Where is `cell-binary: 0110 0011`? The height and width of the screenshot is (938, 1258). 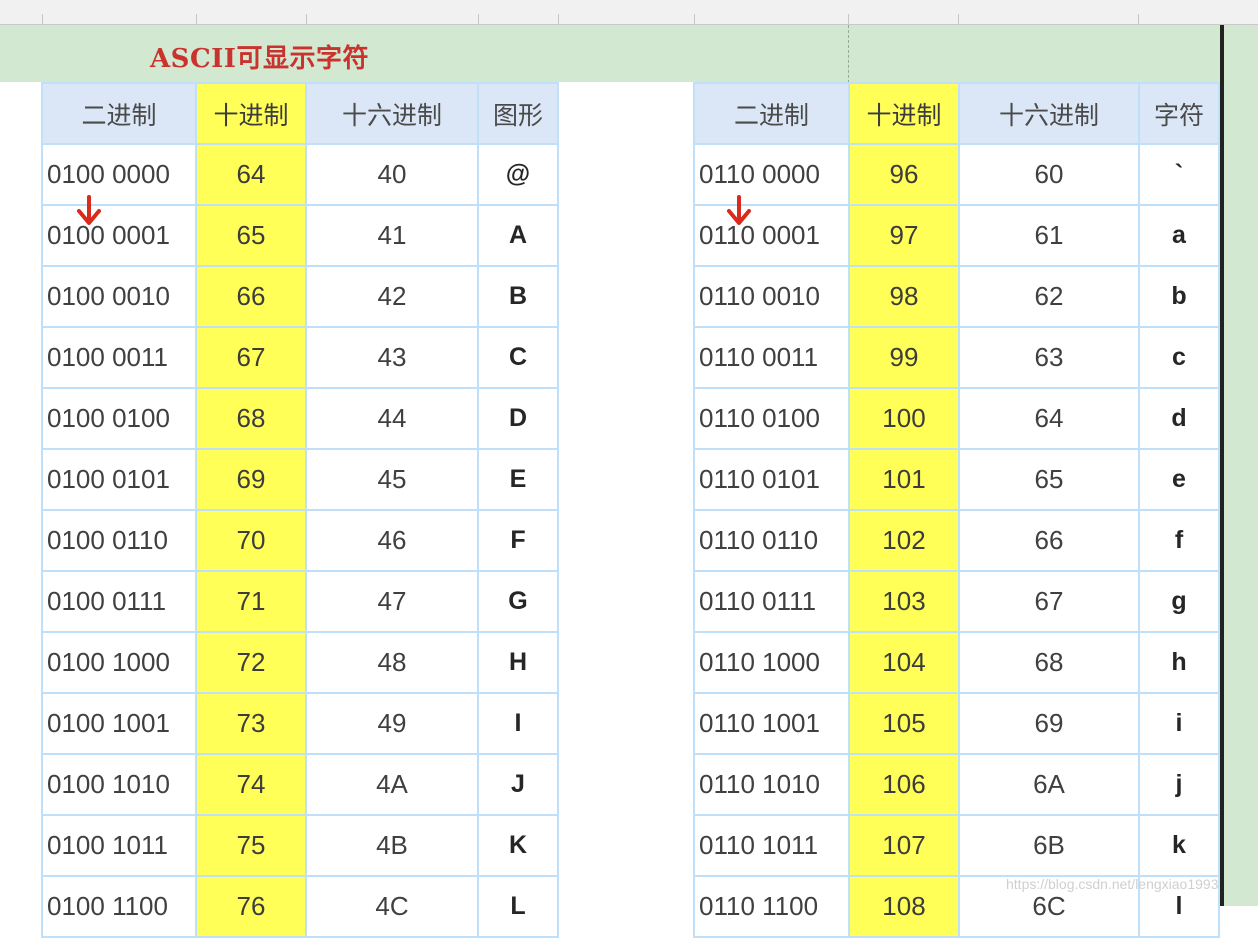
cell-binary: 0110 0011 is located at coordinates (771, 357).